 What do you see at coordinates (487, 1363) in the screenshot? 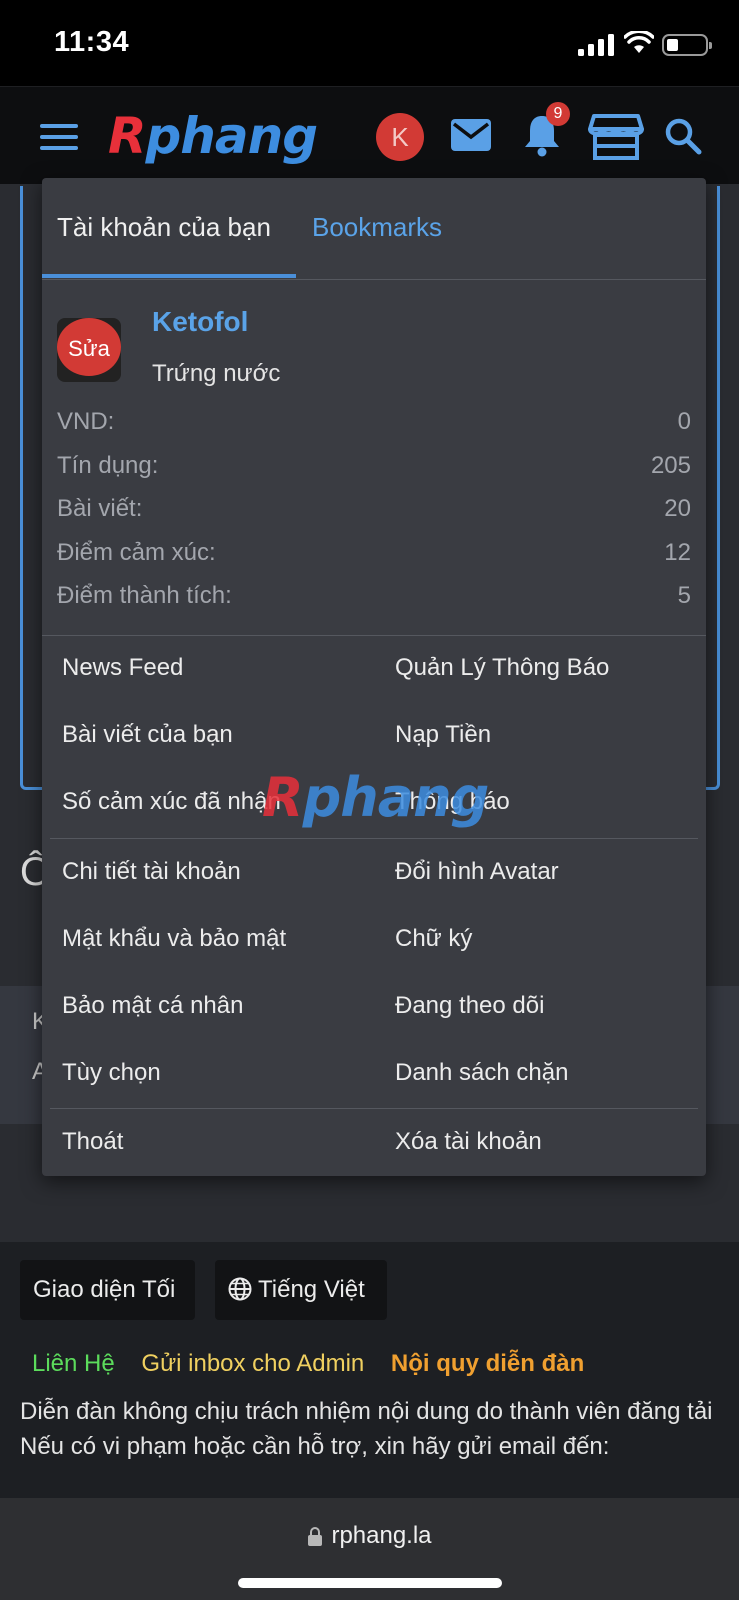
I see `forum-rules-link: Nội quy diễn đàn` at bounding box center [487, 1363].